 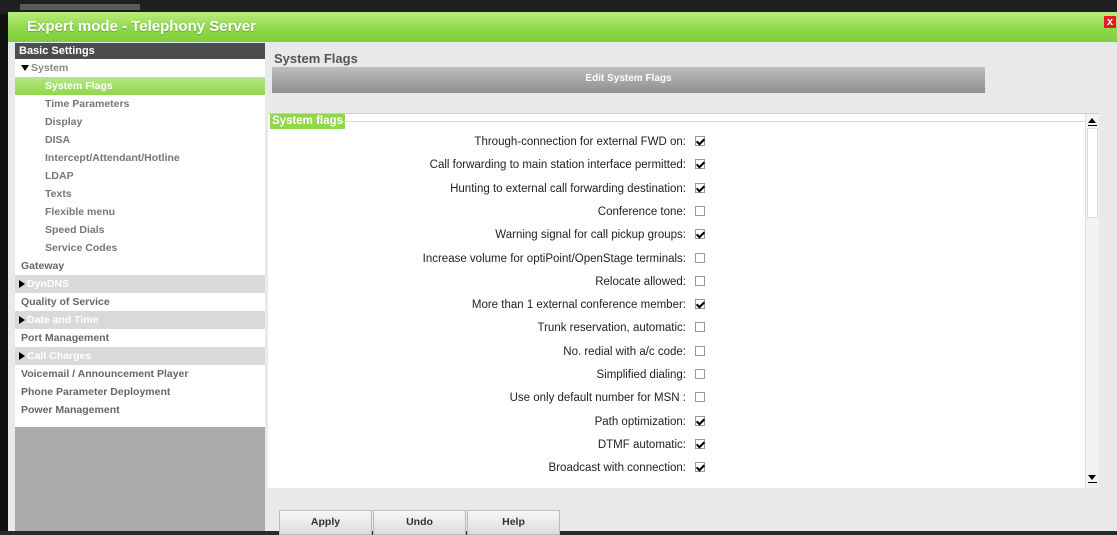 What do you see at coordinates (641, 444) in the screenshot?
I see `flag-label: DTMF automatic:` at bounding box center [641, 444].